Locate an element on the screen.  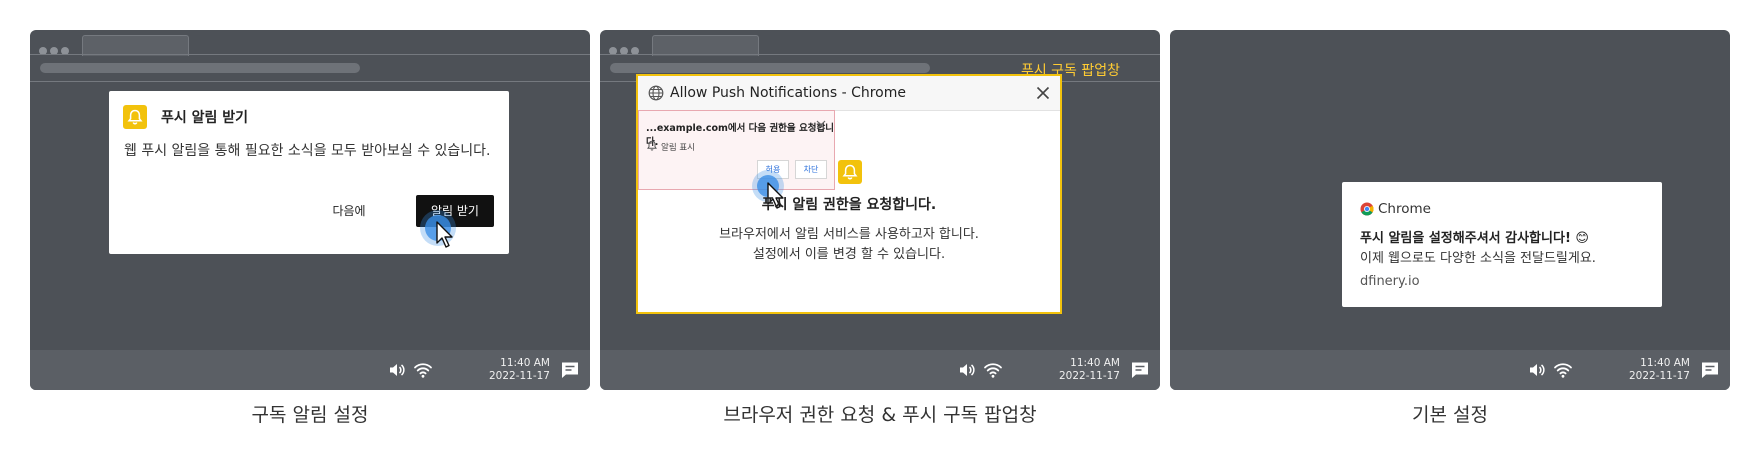
caption-subscribe: 구독 알림 설정 is located at coordinates (310, 415).